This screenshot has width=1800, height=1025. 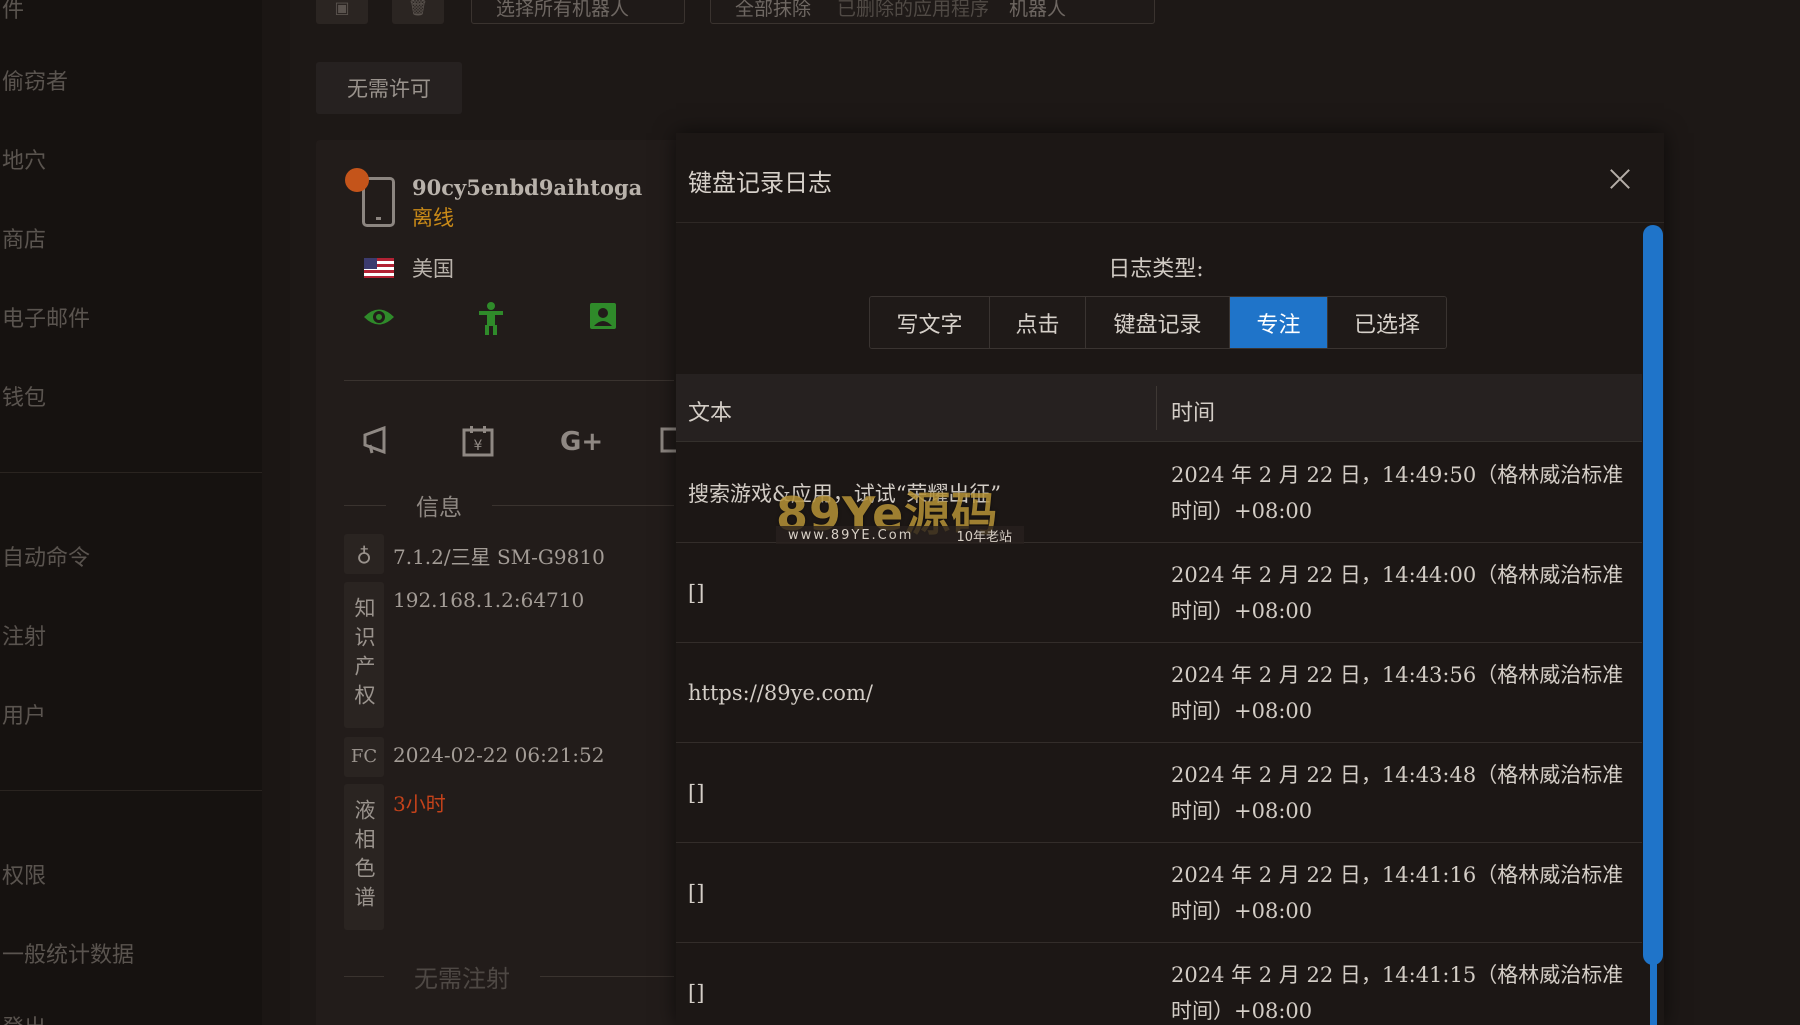 I want to click on sidebar: 件偷窃者地穴商店电子邮件钱包自动命令注射用户权限一般统计数据登出, so click(x=131, y=512).